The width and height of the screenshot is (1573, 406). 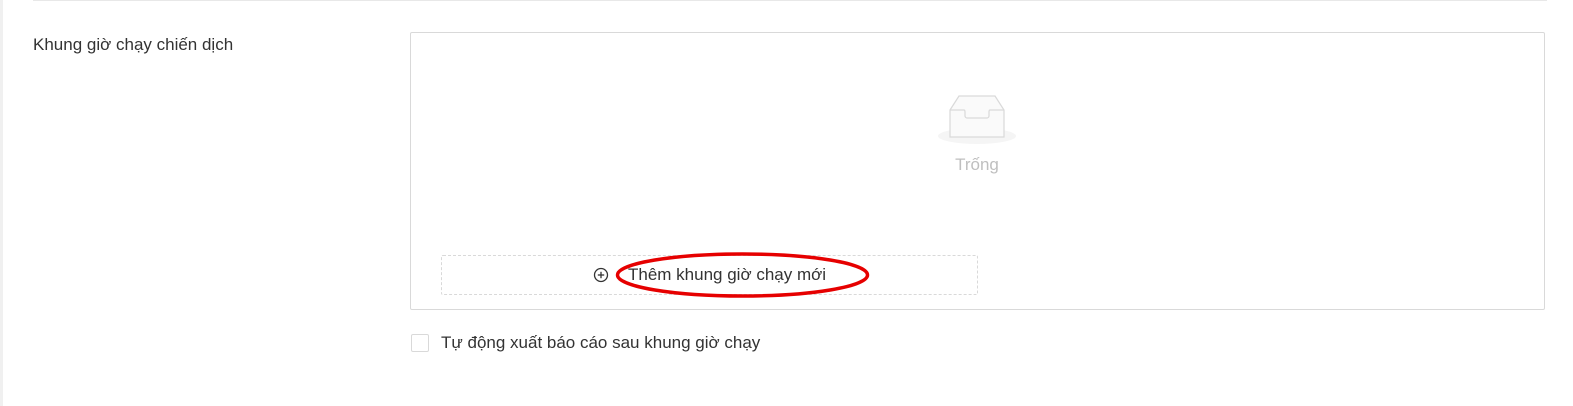 What do you see at coordinates (727, 274) in the screenshot?
I see `add-schedule-label: Thêm khung giờ chạy mới` at bounding box center [727, 274].